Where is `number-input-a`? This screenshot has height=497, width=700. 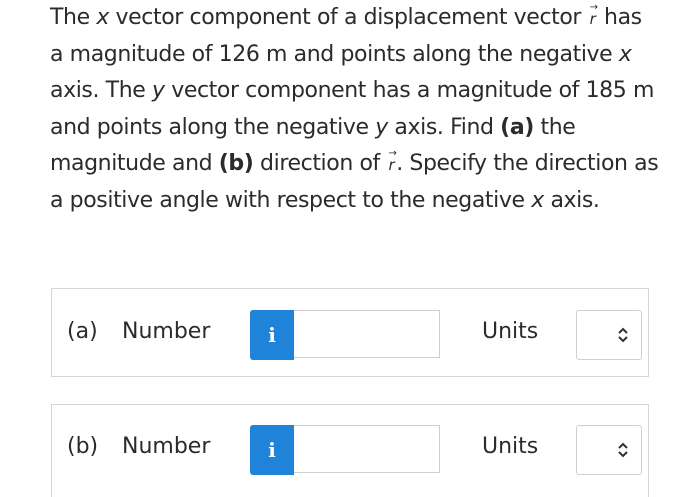
number-input-a is located at coordinates (367, 334).